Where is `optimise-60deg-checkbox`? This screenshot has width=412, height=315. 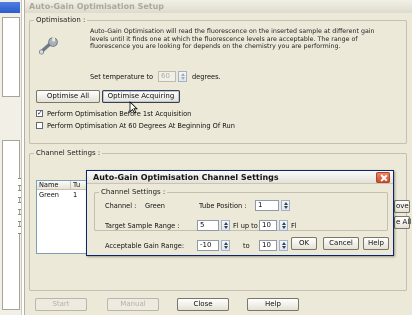
optimise-60deg-checkbox is located at coordinates (39, 125).